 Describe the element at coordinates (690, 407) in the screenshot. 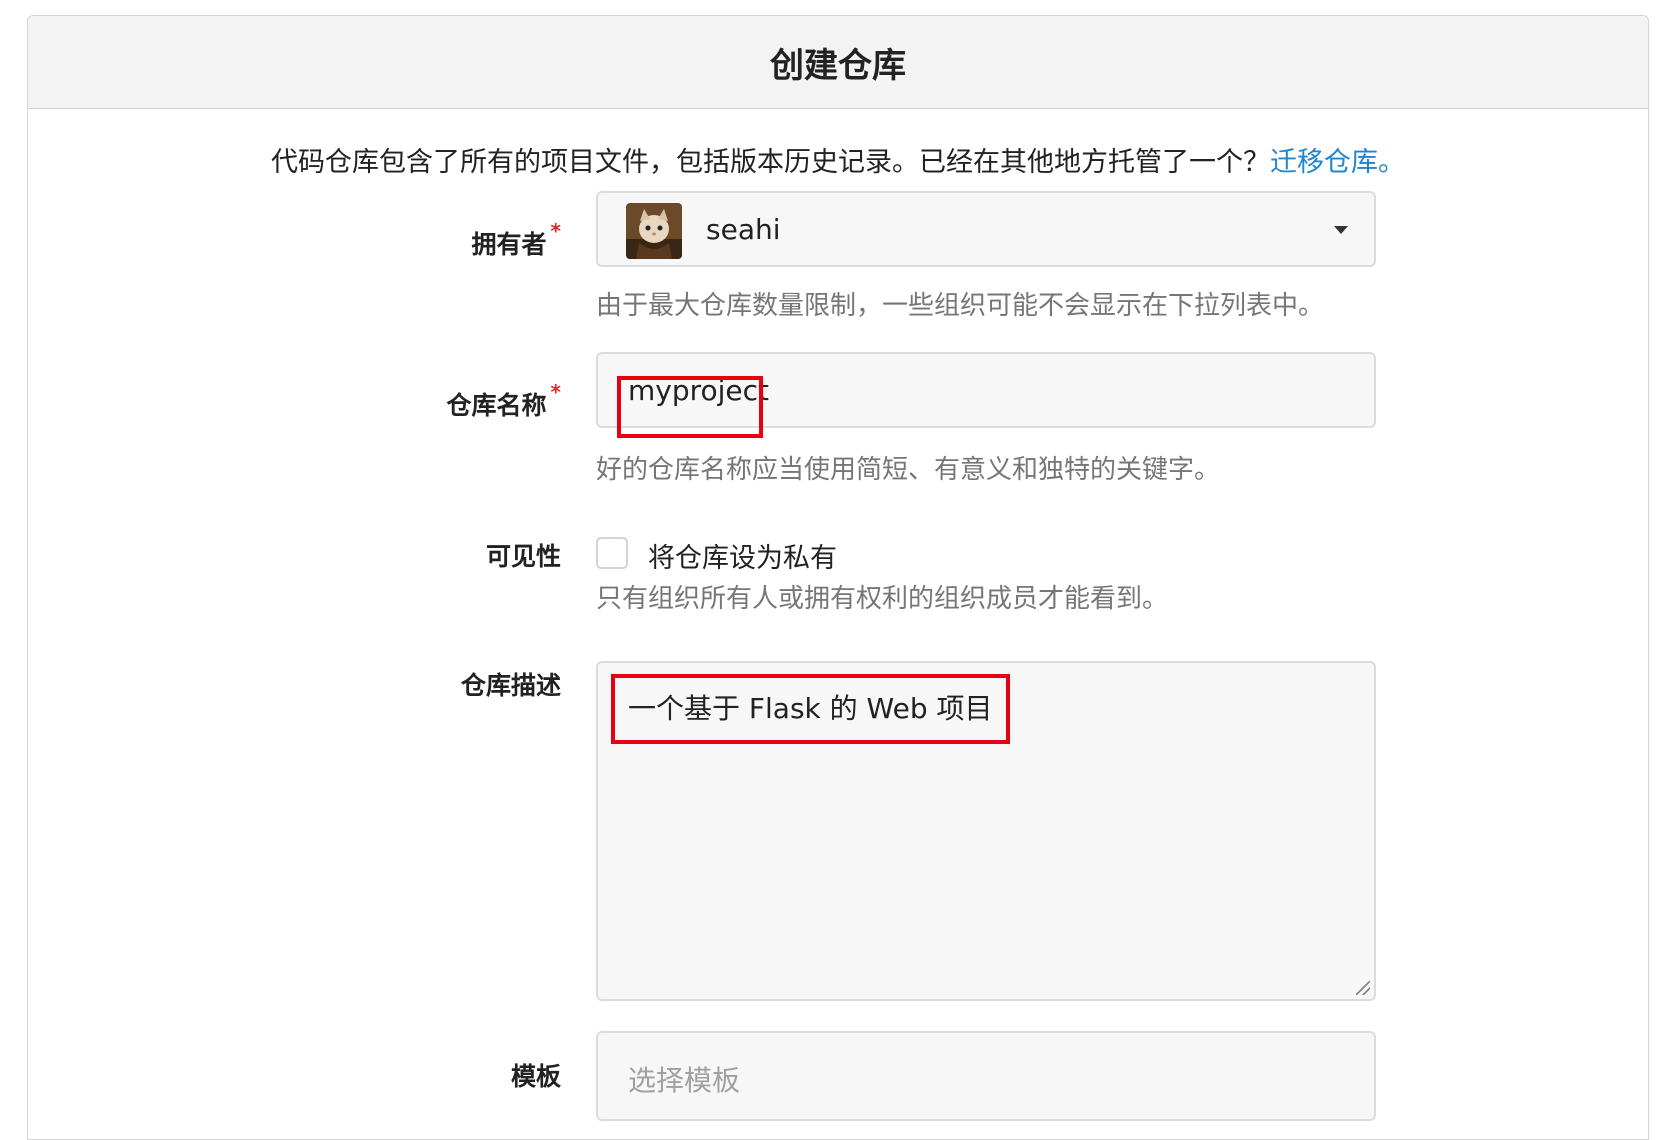

I see `highlight-box-repo-name` at that location.